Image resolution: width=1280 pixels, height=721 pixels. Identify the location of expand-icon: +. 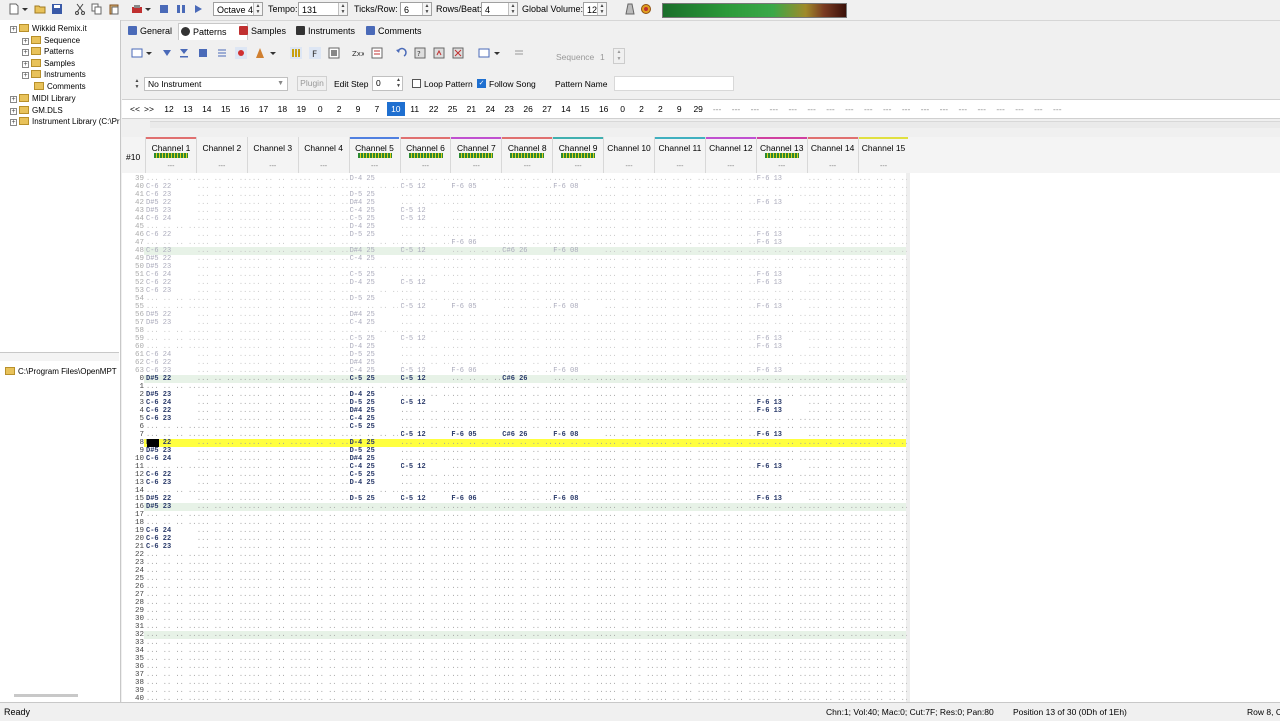
(25, 75).